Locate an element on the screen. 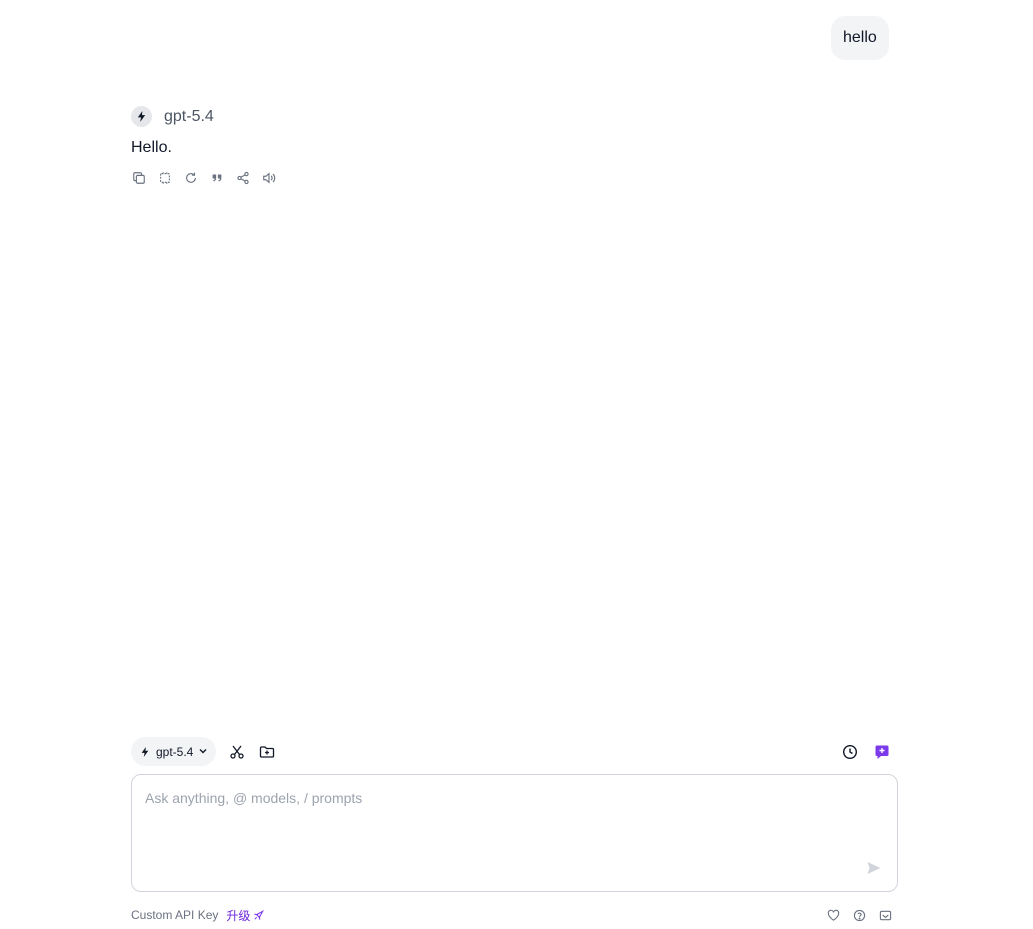 This screenshot has height=929, width=1033. heart-icon is located at coordinates (833, 915).